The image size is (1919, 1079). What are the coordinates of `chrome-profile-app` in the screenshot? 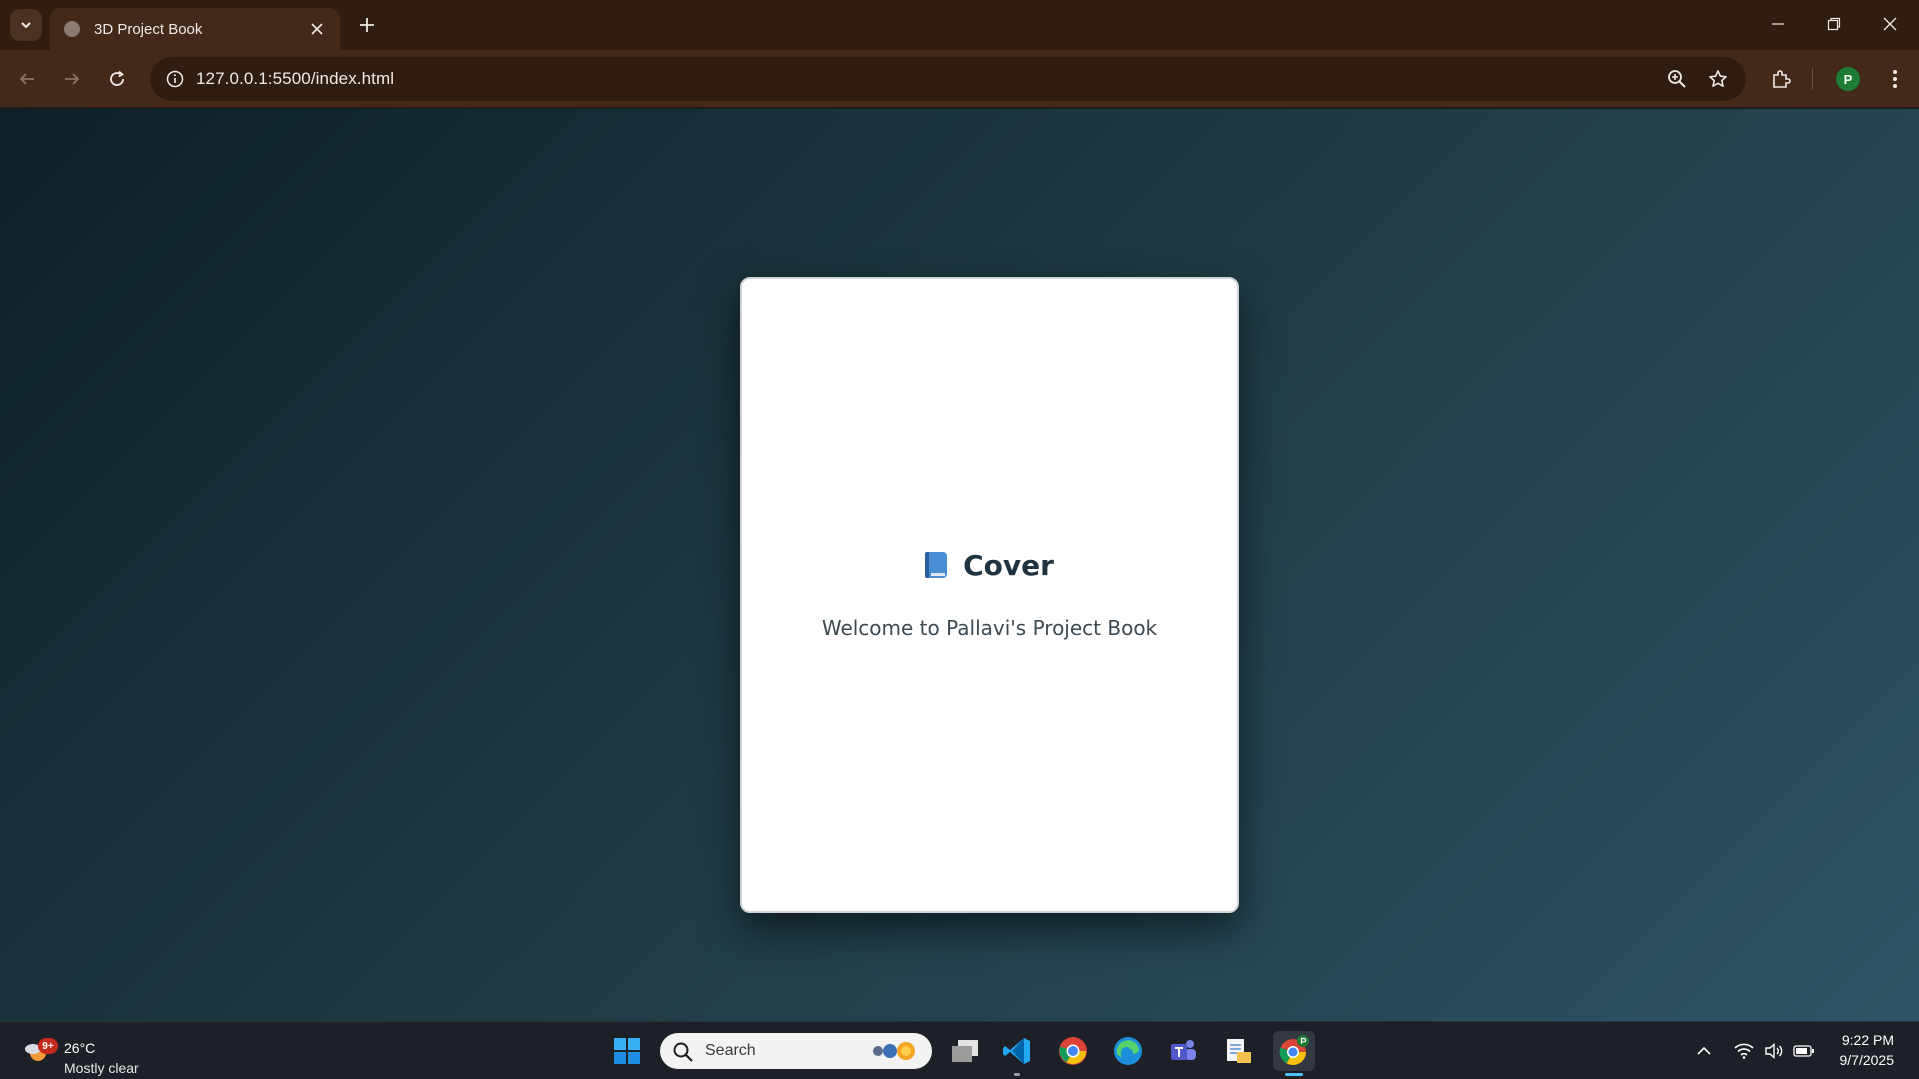 It's located at (1294, 1051).